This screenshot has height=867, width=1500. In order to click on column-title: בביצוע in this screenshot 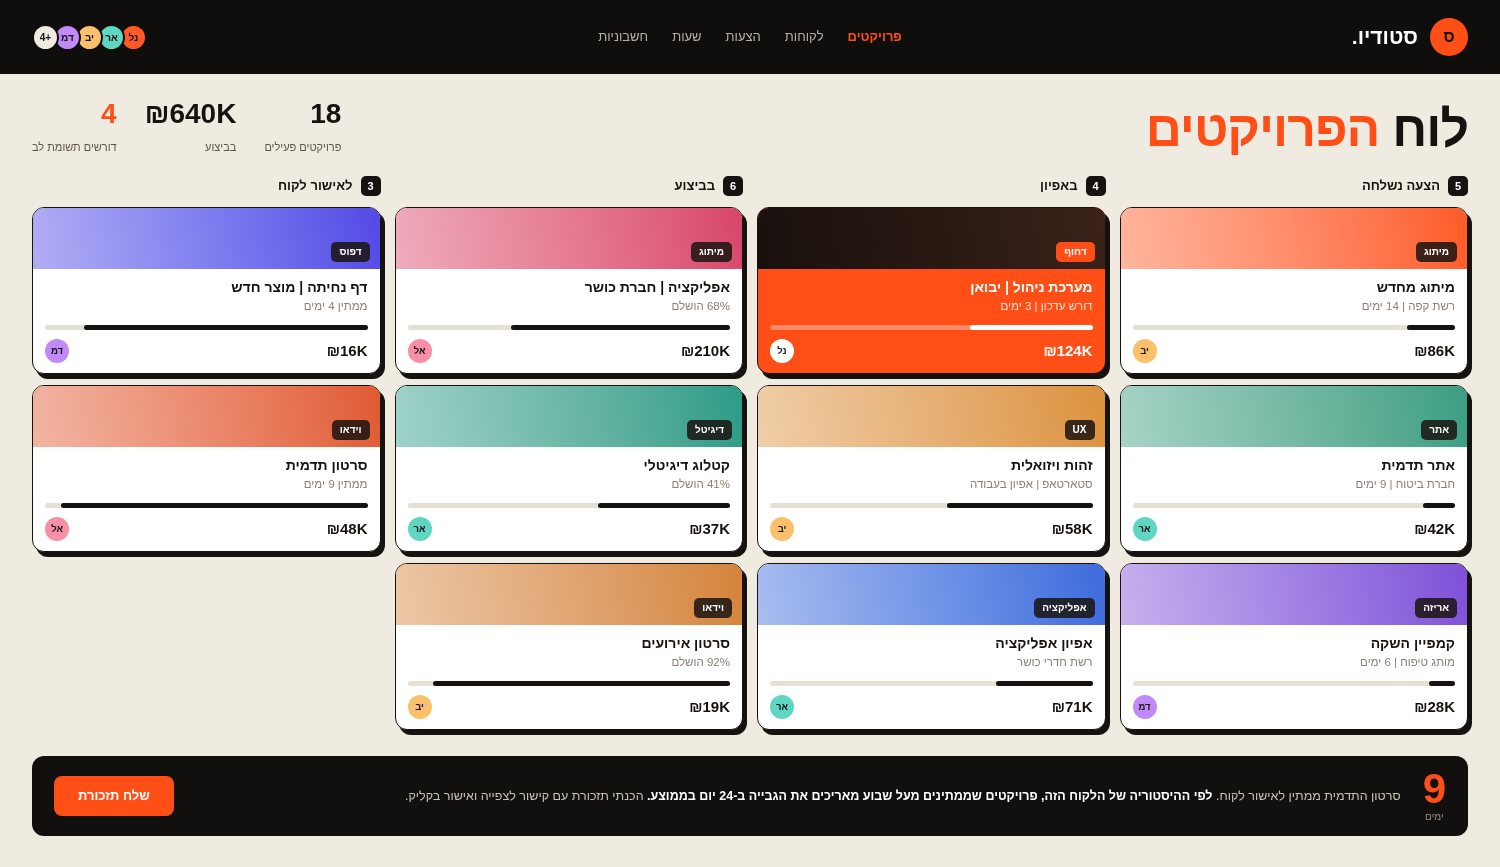, I will do `click(694, 186)`.